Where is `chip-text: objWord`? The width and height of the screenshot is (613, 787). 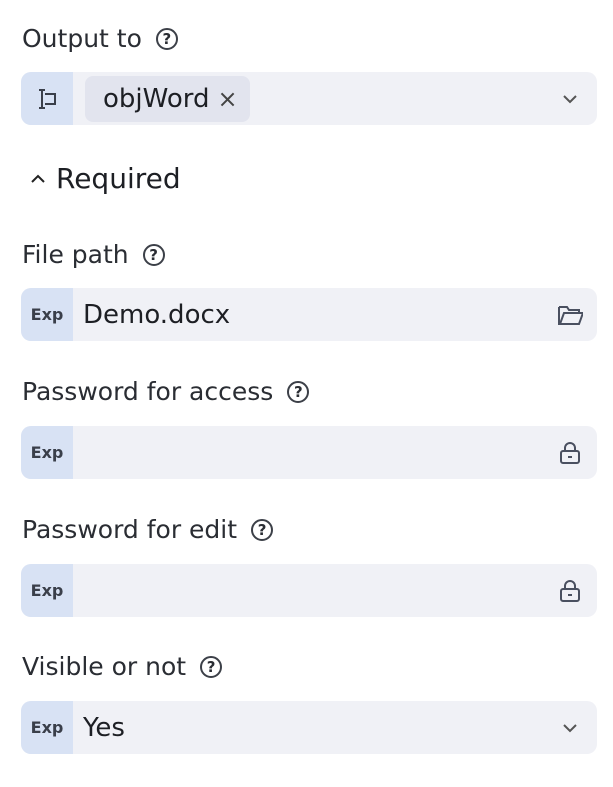 chip-text: objWord is located at coordinates (156, 98).